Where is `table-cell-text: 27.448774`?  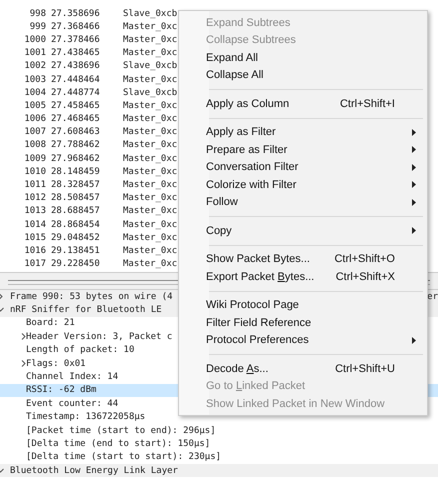
table-cell-text: 27.448774 is located at coordinates (76, 93).